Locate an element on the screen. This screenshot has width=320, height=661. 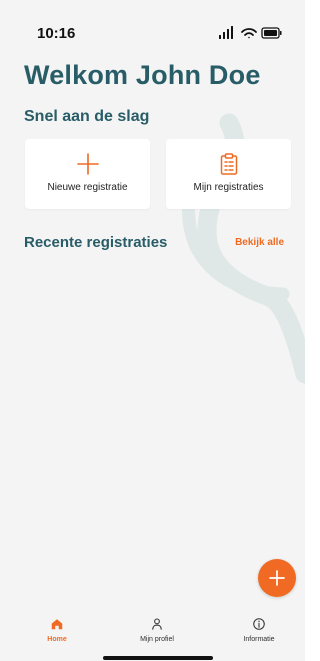
my-registrations-label: Mijn registraties is located at coordinates (228, 187).